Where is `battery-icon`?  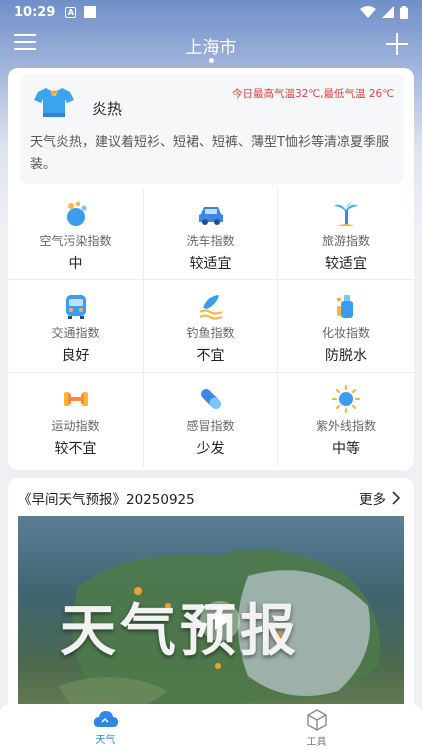
battery-icon is located at coordinates (404, 12).